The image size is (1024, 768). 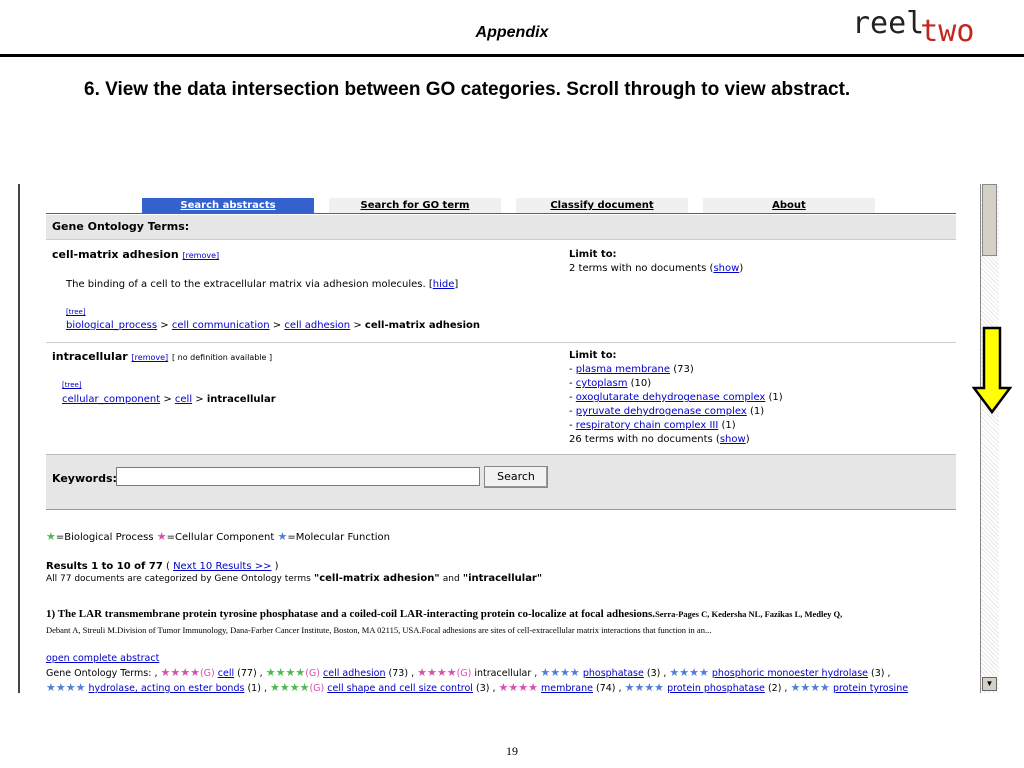 What do you see at coordinates (870, 688) in the screenshot?
I see `go-term-protein-tyrosine: protein tyrosine` at bounding box center [870, 688].